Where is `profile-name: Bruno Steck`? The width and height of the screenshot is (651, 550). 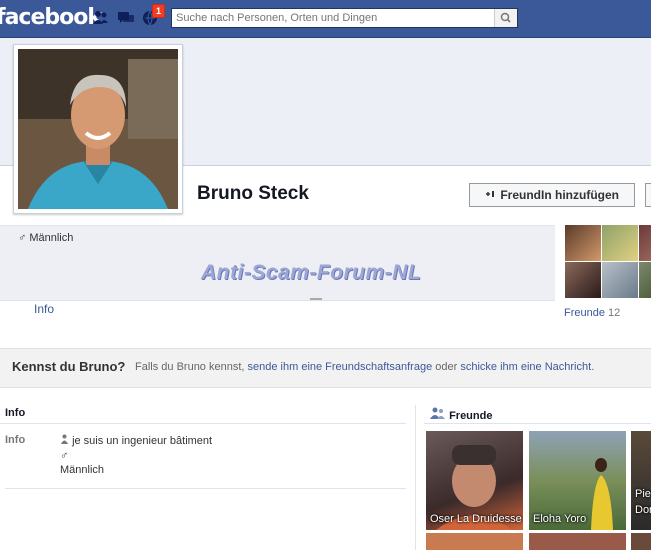 profile-name: Bruno Steck is located at coordinates (253, 194).